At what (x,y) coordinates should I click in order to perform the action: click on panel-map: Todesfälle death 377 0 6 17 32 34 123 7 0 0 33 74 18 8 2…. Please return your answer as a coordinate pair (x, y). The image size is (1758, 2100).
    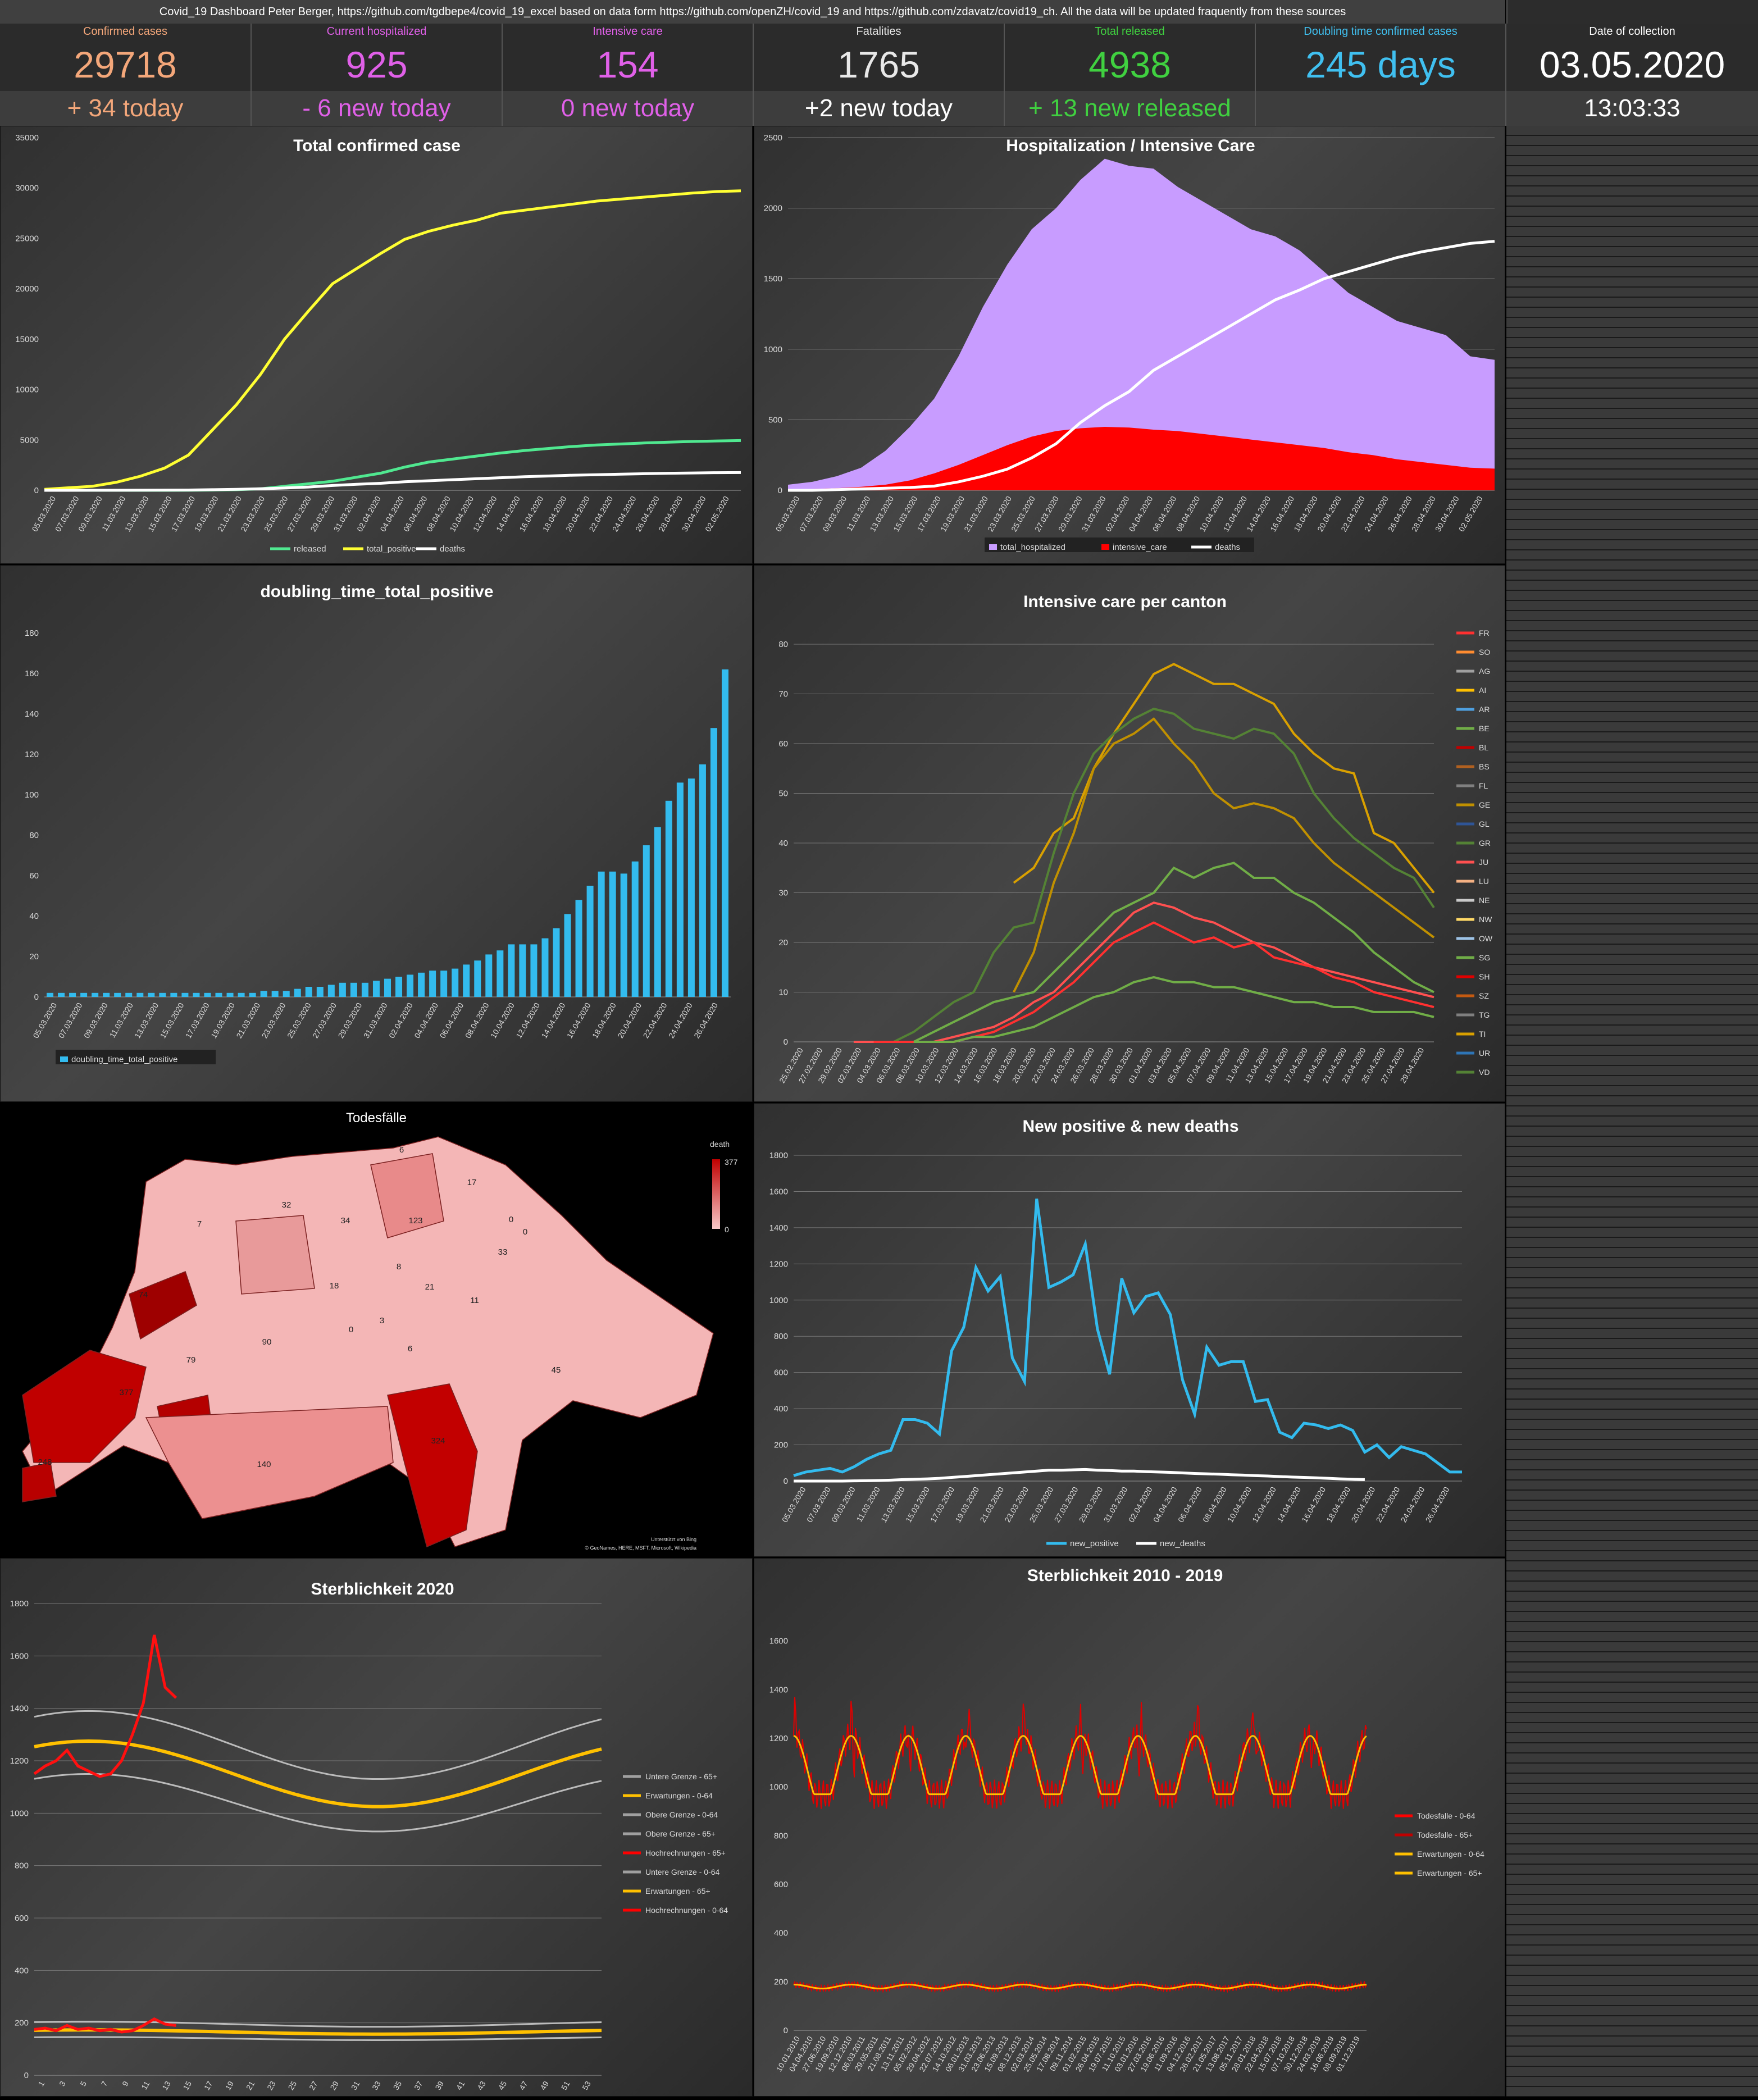
    Looking at the image, I should click on (376, 1330).